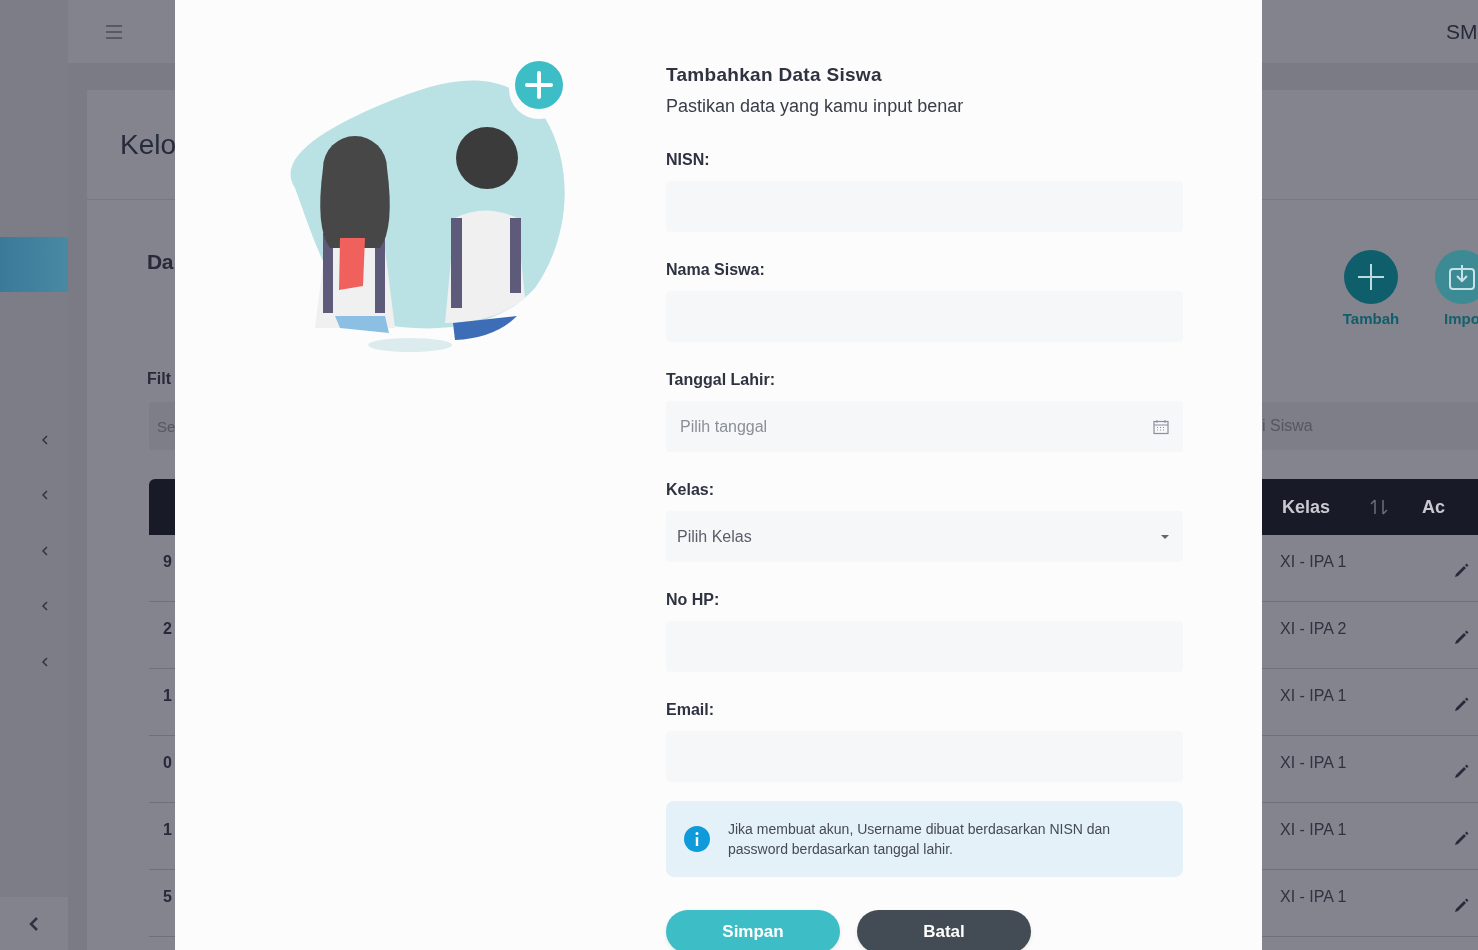  Describe the element at coordinates (1371, 326) in the screenshot. I see `add-action: Tambah` at that location.